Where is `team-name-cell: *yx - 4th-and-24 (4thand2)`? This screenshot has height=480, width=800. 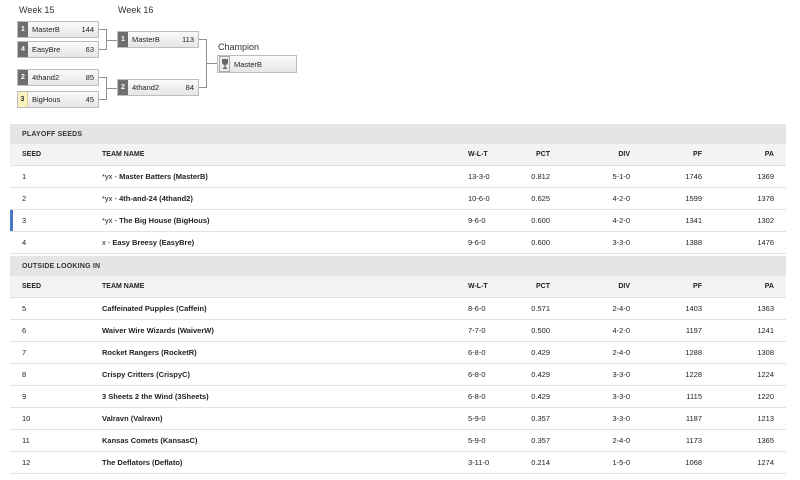 team-name-cell: *yx - 4th-and-24 (4thand2) is located at coordinates (147, 198).